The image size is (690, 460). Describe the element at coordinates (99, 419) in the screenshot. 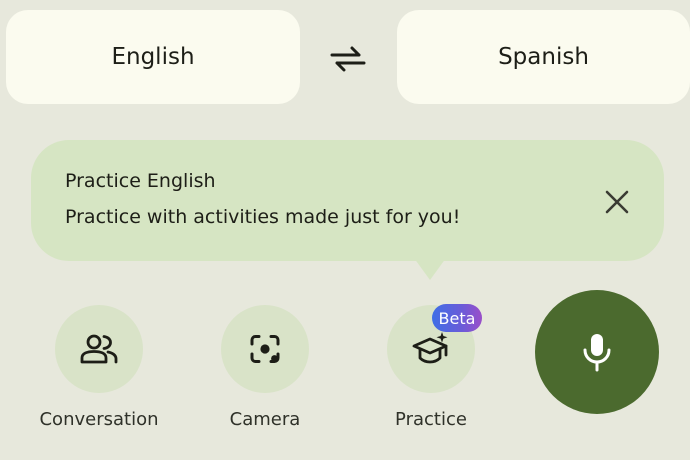

I see `conversation-label: Conversation` at that location.